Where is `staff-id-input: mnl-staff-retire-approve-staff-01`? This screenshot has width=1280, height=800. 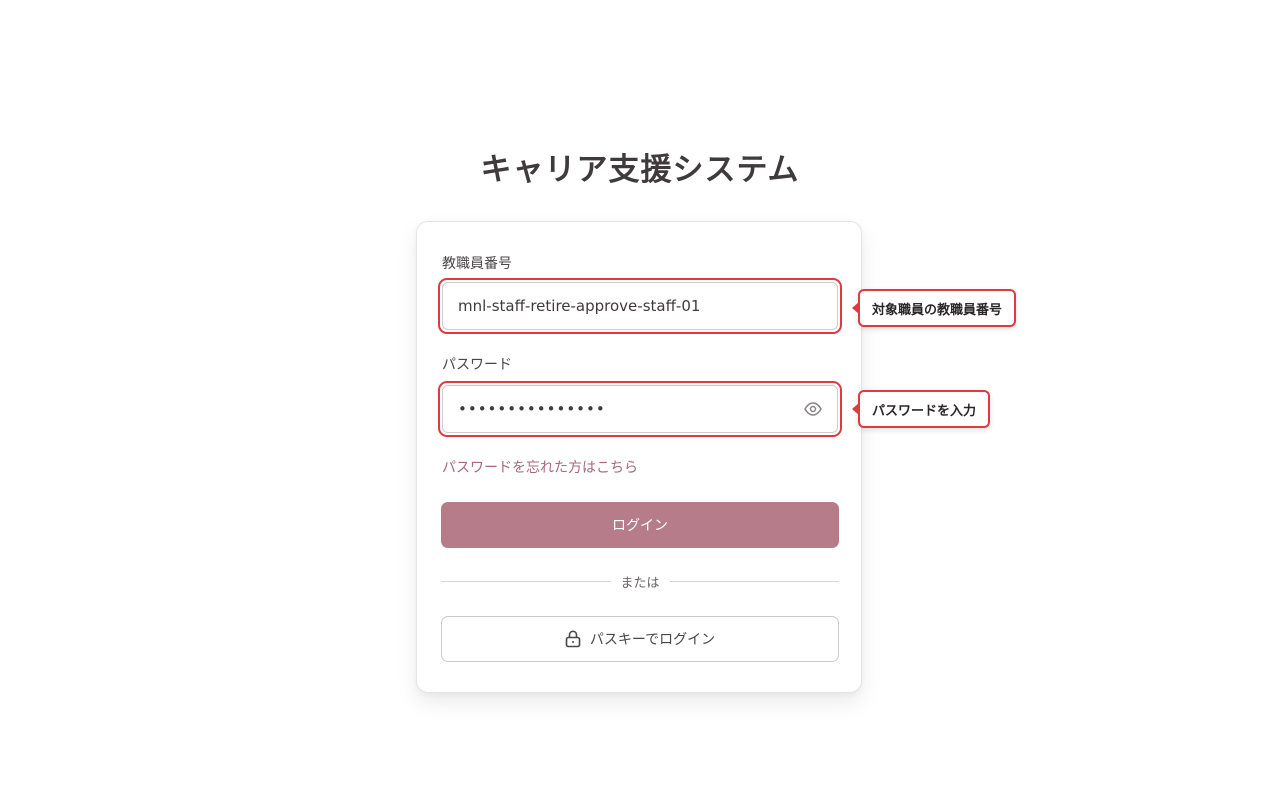
staff-id-input: mnl-staff-retire-approve-staff-01 is located at coordinates (640, 306).